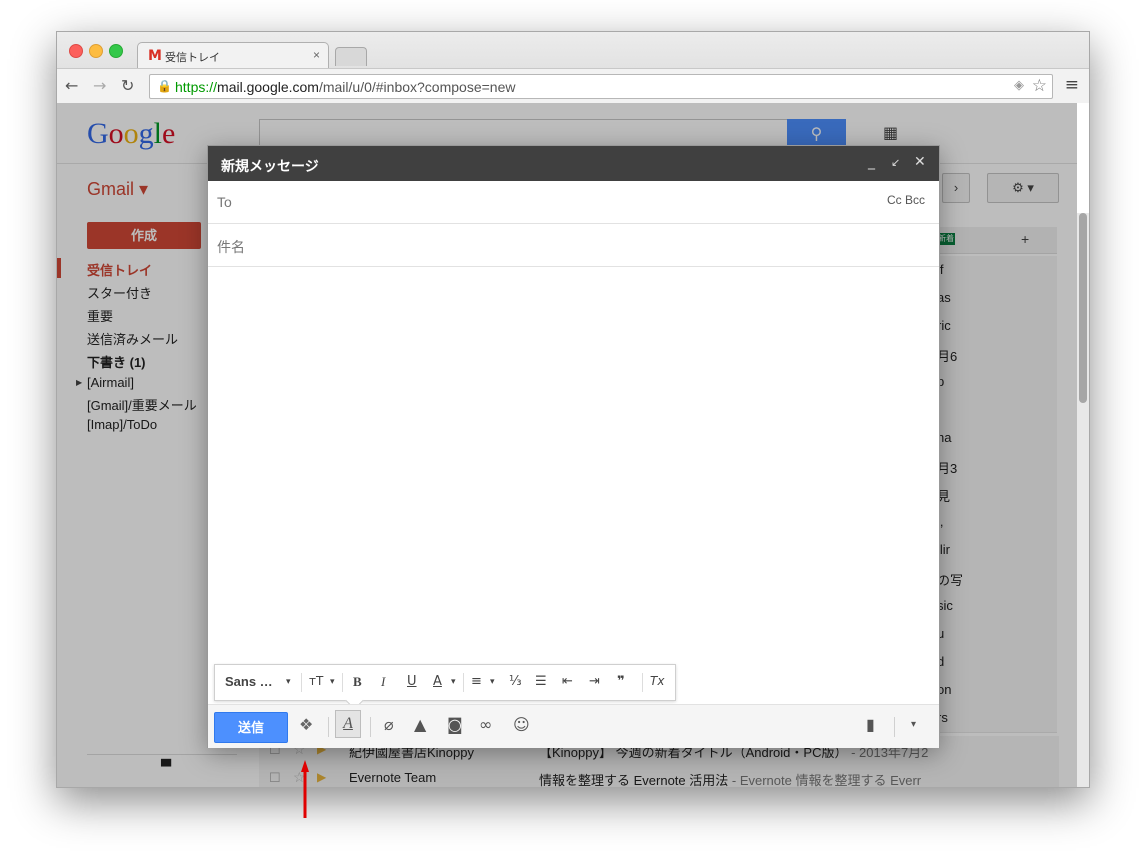  Describe the element at coordinates (71, 85) in the screenshot. I see `back-arrow-icon: ←` at that location.